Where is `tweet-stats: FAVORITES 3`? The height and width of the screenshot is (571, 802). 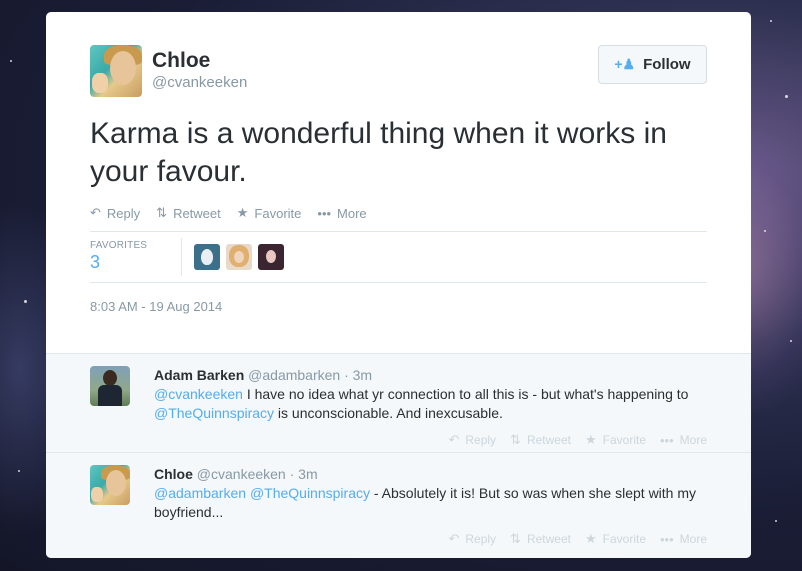 tweet-stats: FAVORITES 3 is located at coordinates (398, 257).